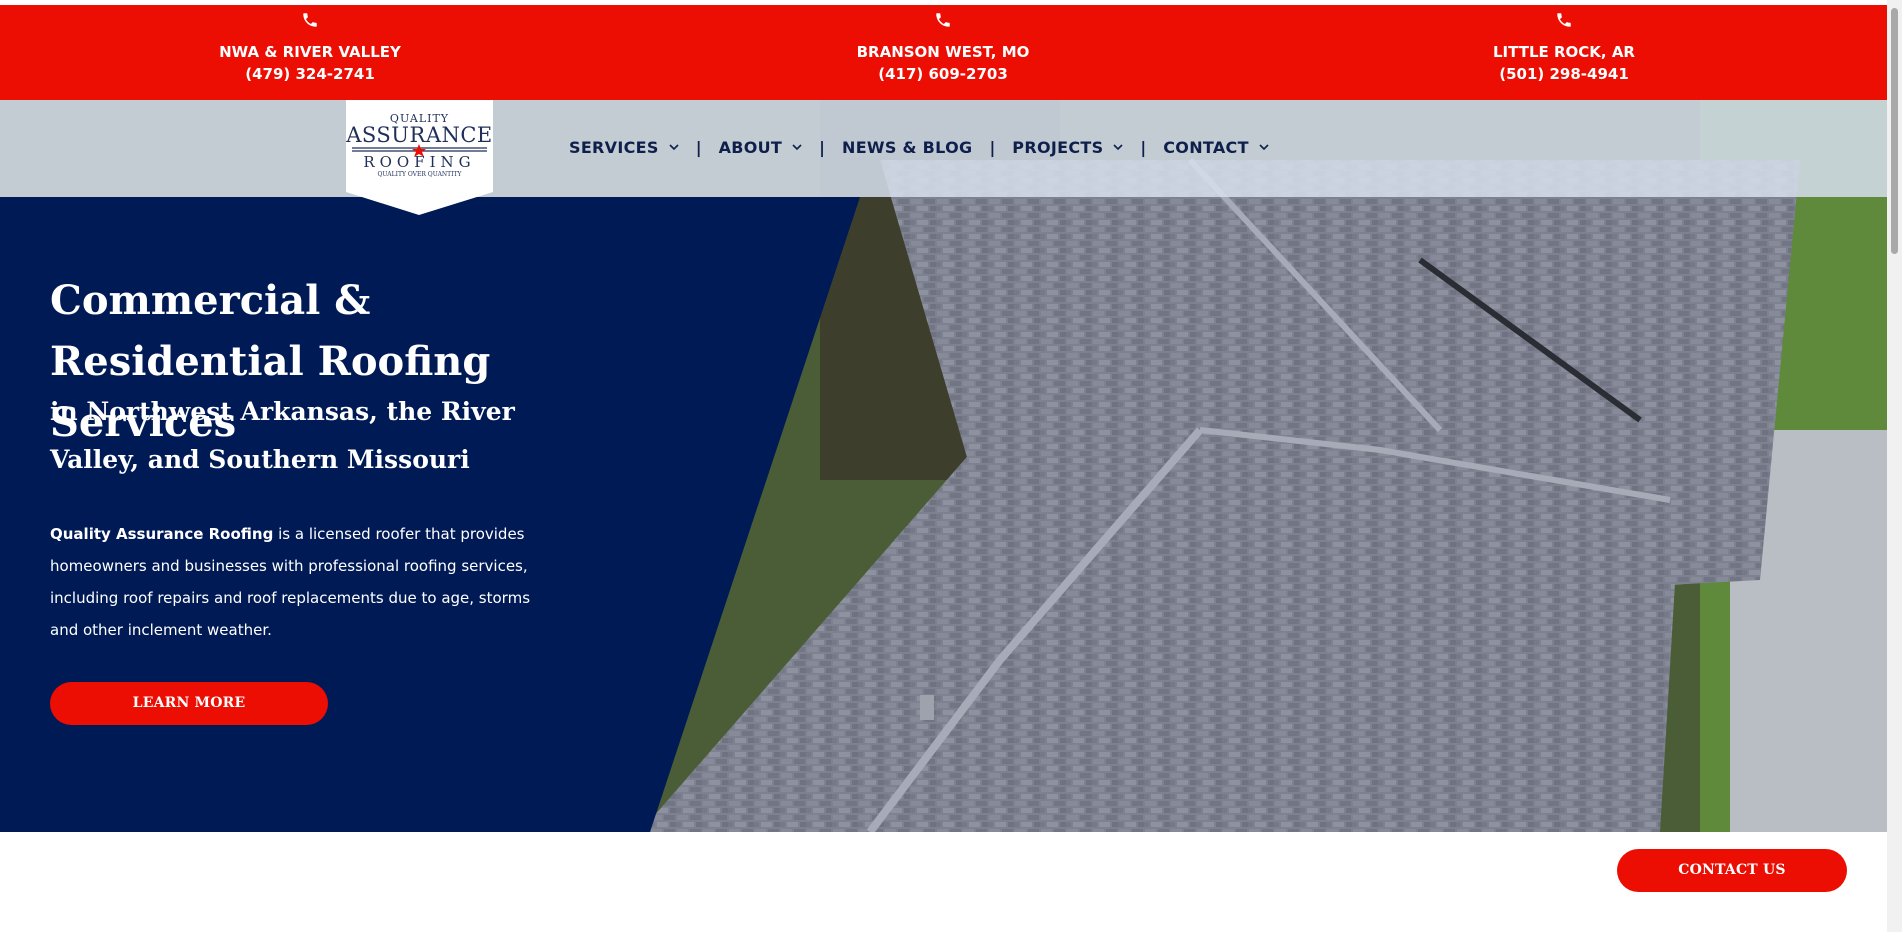 The width and height of the screenshot is (1902, 932). What do you see at coordinates (1564, 52) in the screenshot?
I see `location-name: LITTLE ROCK, AR` at bounding box center [1564, 52].